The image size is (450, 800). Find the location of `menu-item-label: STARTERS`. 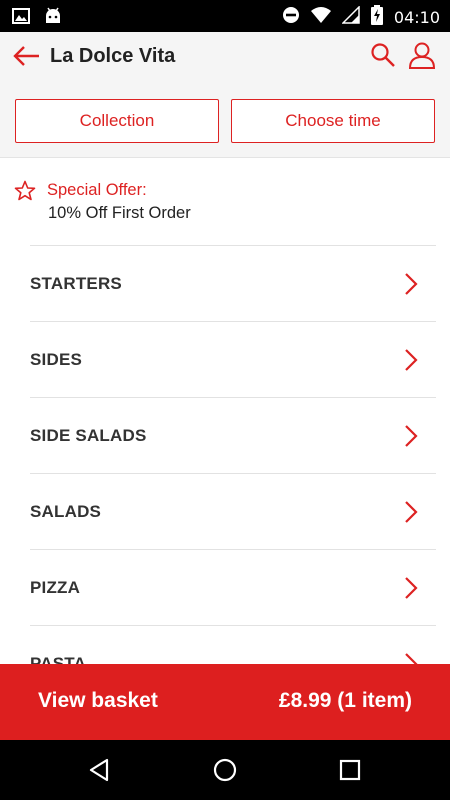

menu-item-label: STARTERS is located at coordinates (76, 283).